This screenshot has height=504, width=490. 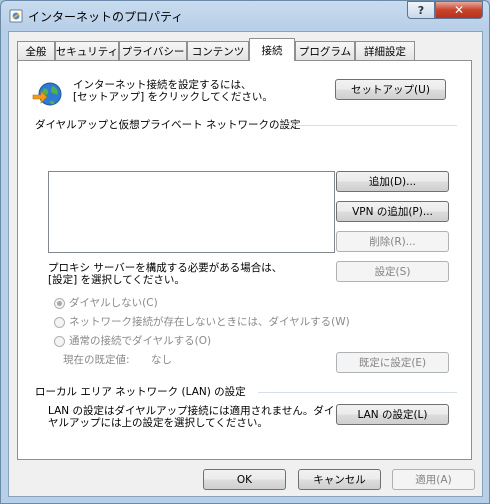 I want to click on tab-privacy: プライバシー, so click(x=153, y=50).